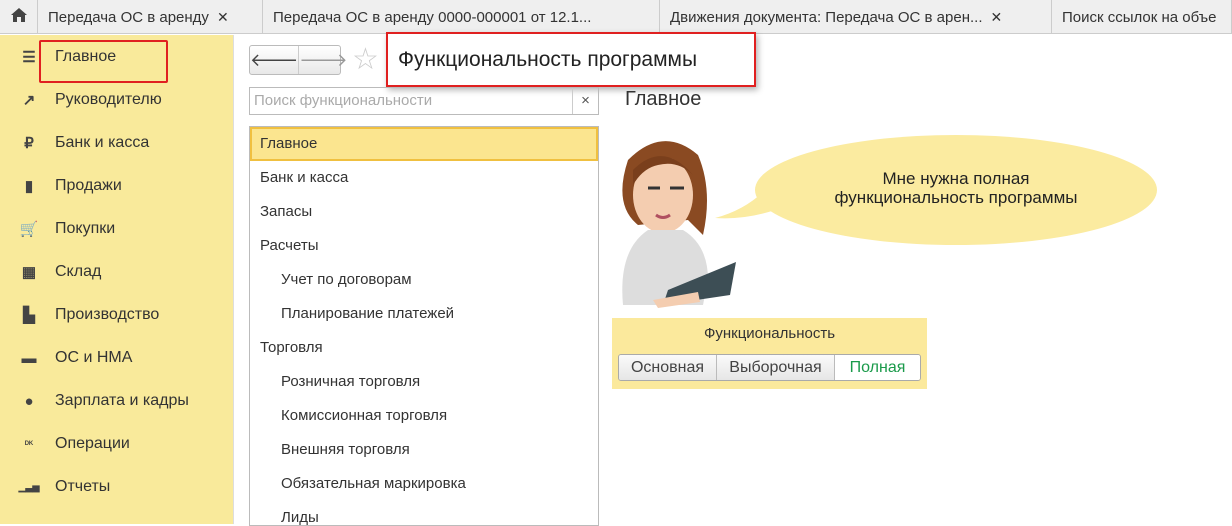  Describe the element at coordinates (274, 60) in the screenshot. I see `back-button: 🡐` at that location.